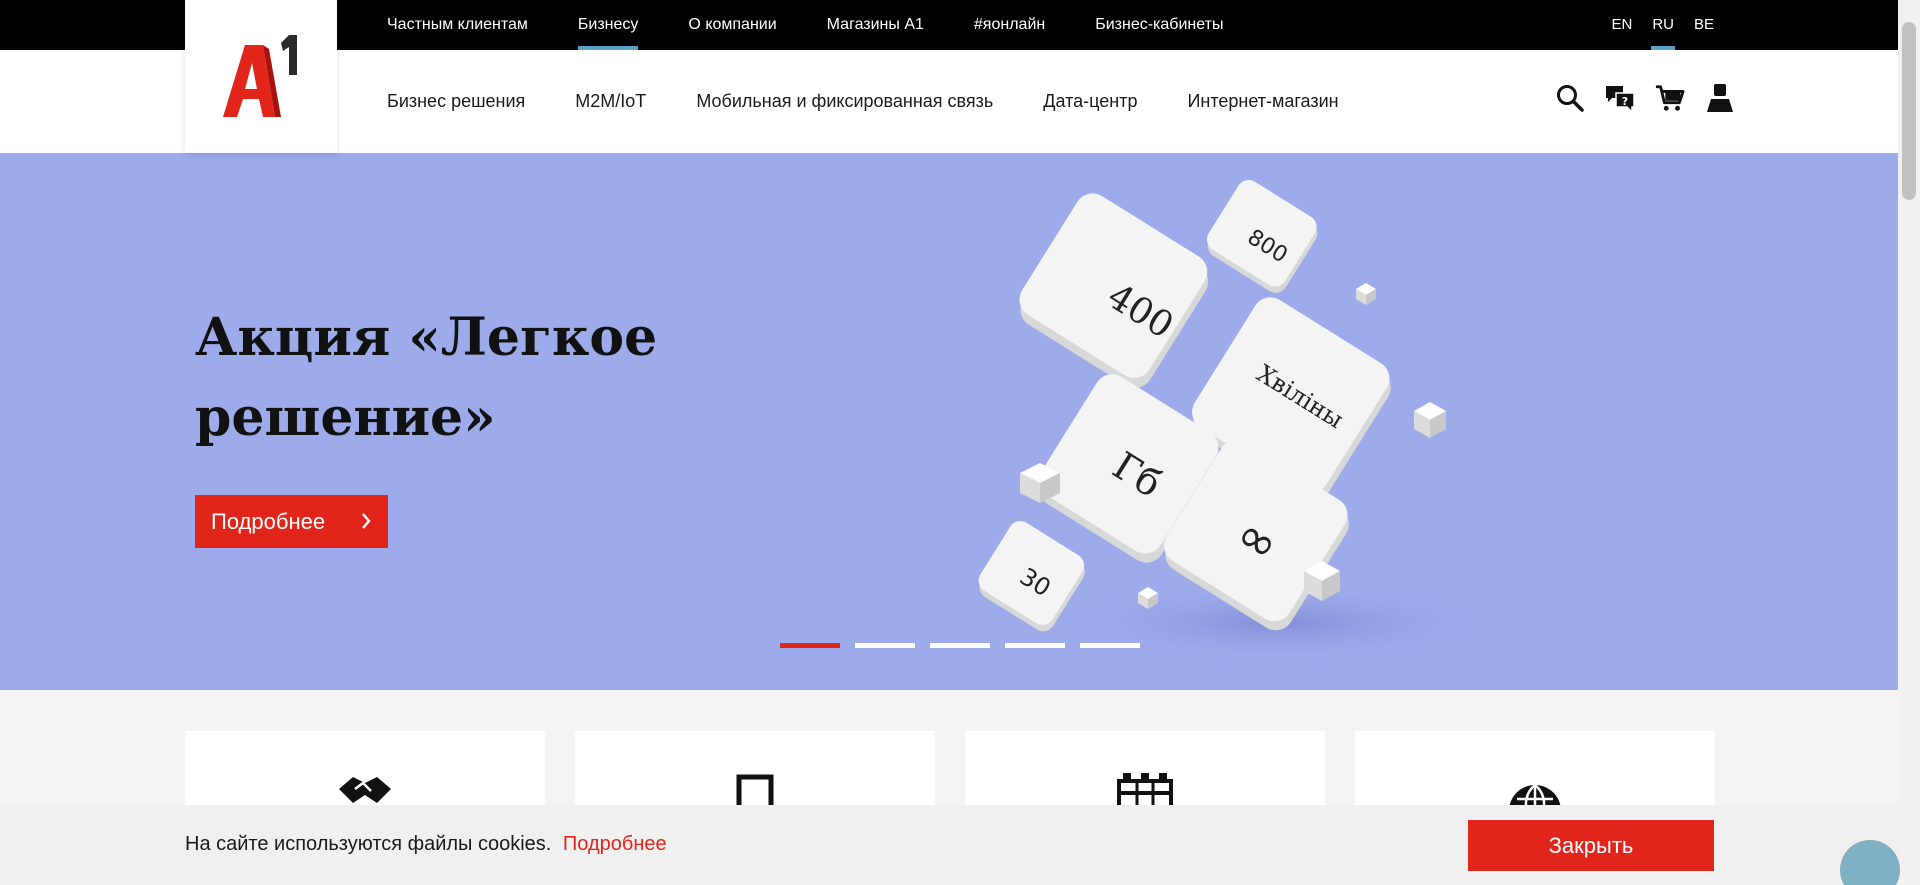 Image resolution: width=1920 pixels, height=885 pixels. What do you see at coordinates (368, 844) in the screenshot?
I see `cookie-text: На сайте используются файлы cookies.` at bounding box center [368, 844].